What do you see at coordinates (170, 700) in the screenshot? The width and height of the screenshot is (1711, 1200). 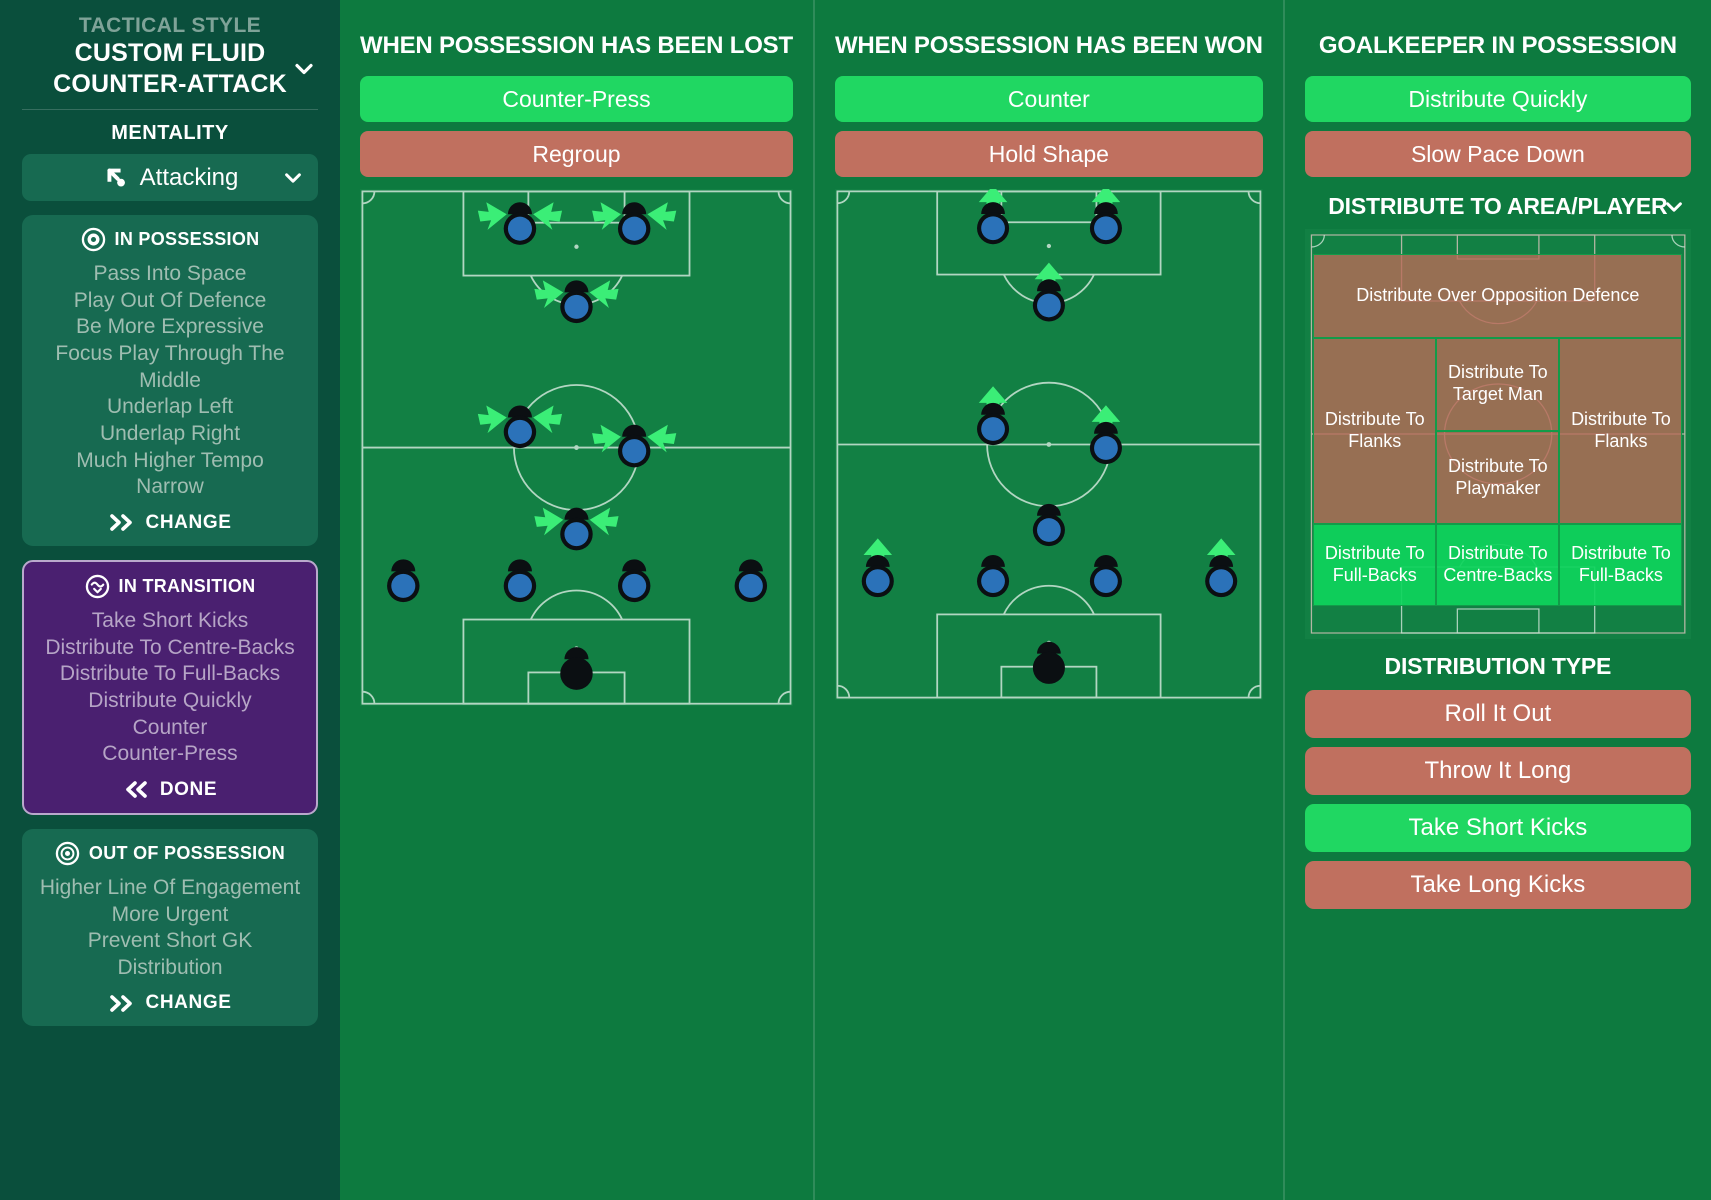 I see `in-transition-instruction: Distribute Quickly` at bounding box center [170, 700].